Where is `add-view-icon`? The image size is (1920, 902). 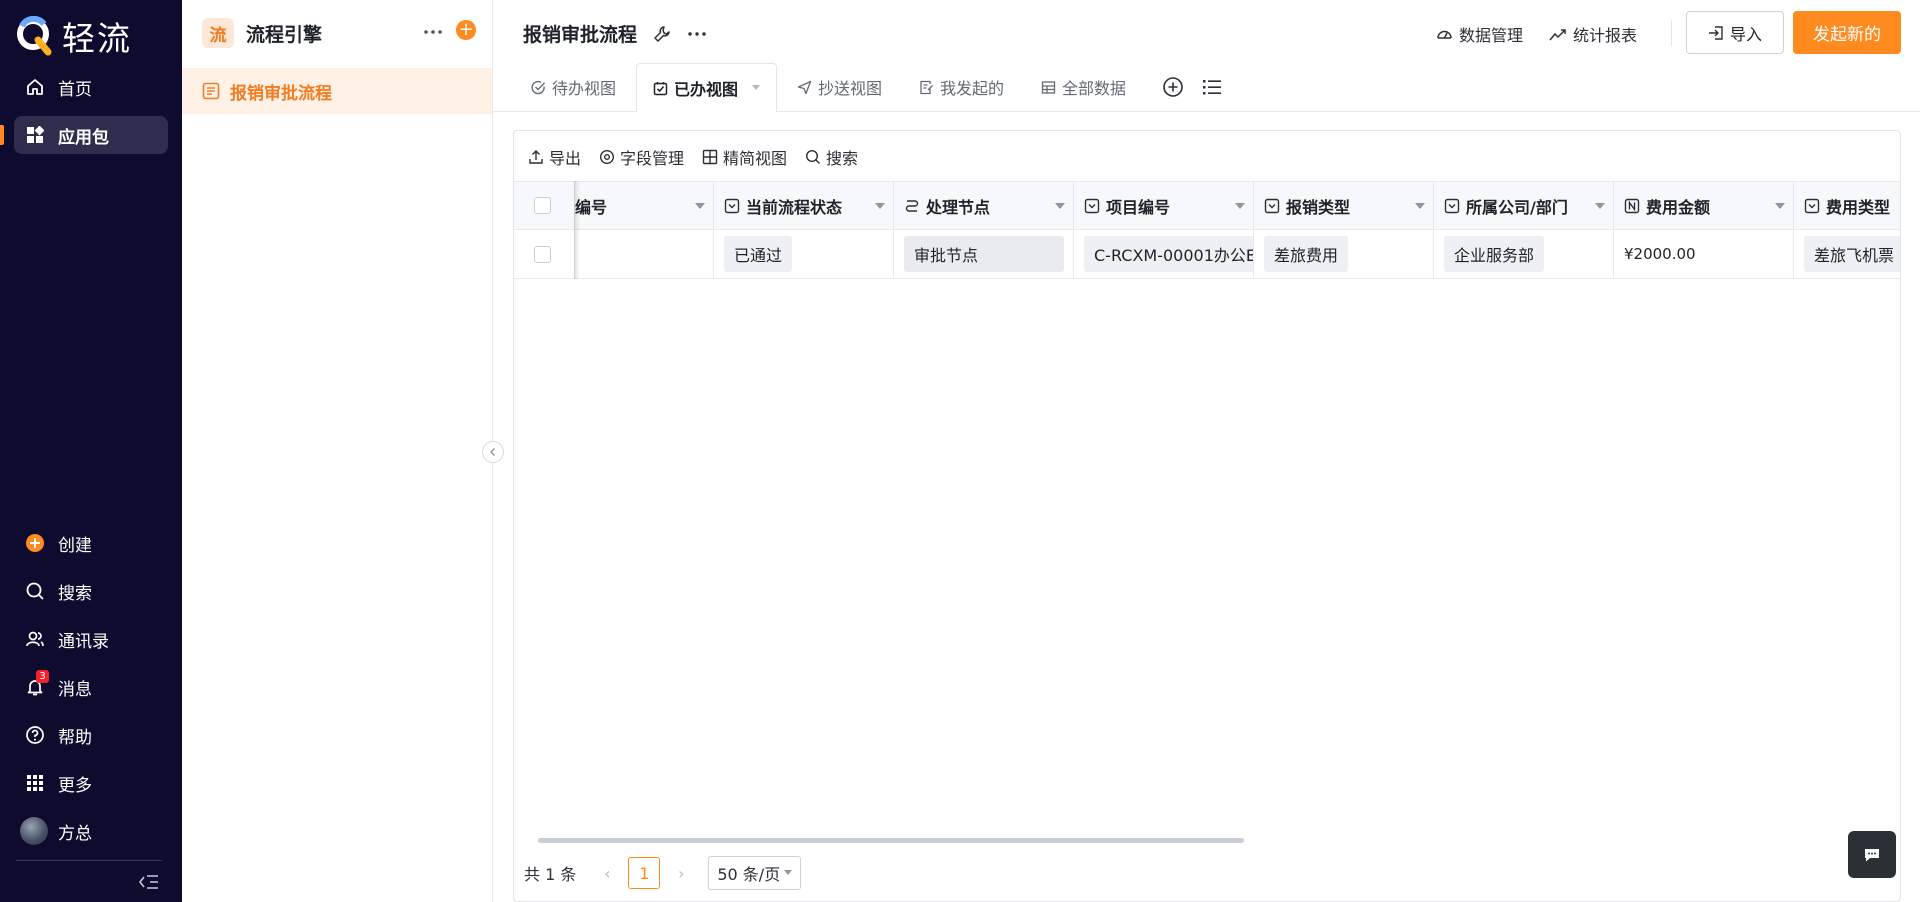 add-view-icon is located at coordinates (1173, 87).